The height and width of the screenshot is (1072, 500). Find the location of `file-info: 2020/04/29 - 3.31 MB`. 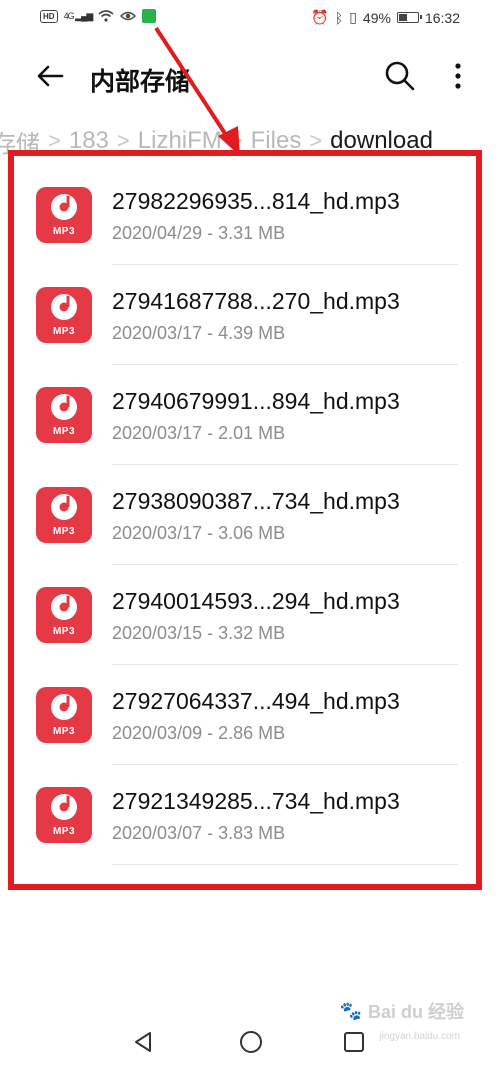

file-info: 2020/04/29 - 3.31 MB is located at coordinates (199, 232).